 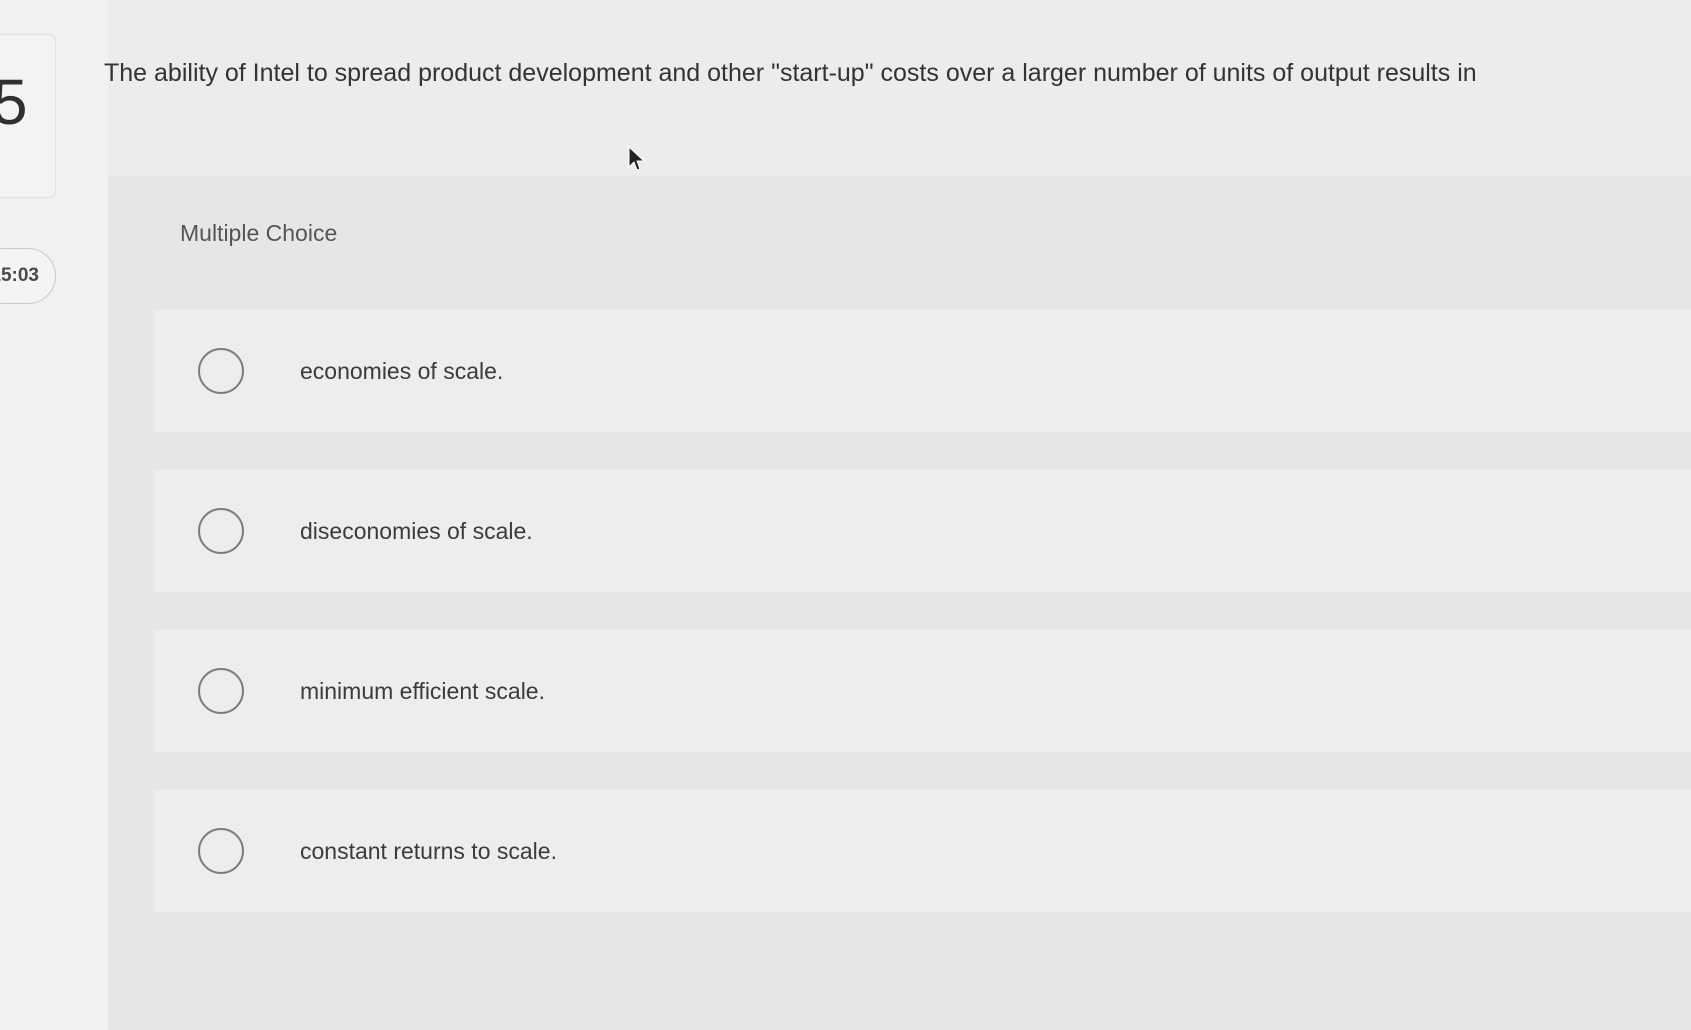 I want to click on option-minimum-efficient-scale: minimum efficient scale., so click(x=922, y=691).